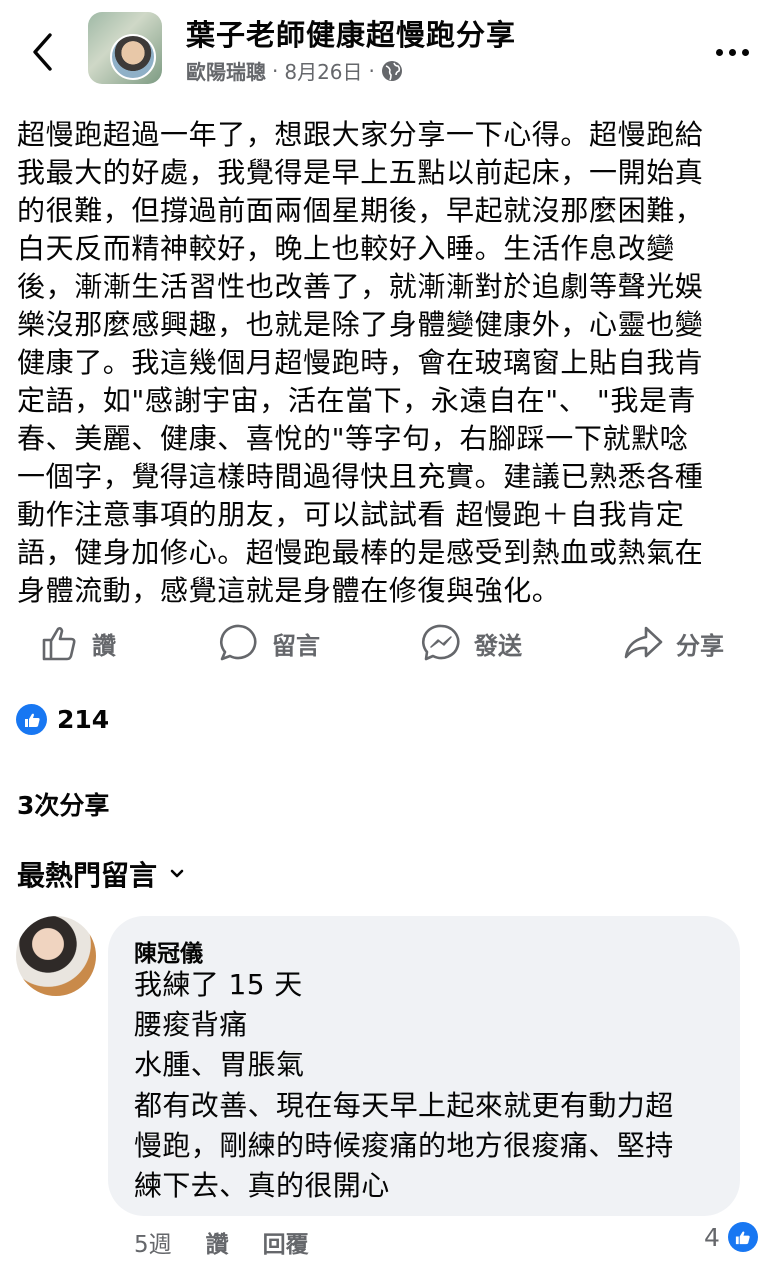 This screenshot has width=780, height=1263. What do you see at coordinates (360, 362) in the screenshot?
I see `post-line: 健康了。我這幾個月超慢跑時，會在玻璃窗上貼自我肯` at bounding box center [360, 362].